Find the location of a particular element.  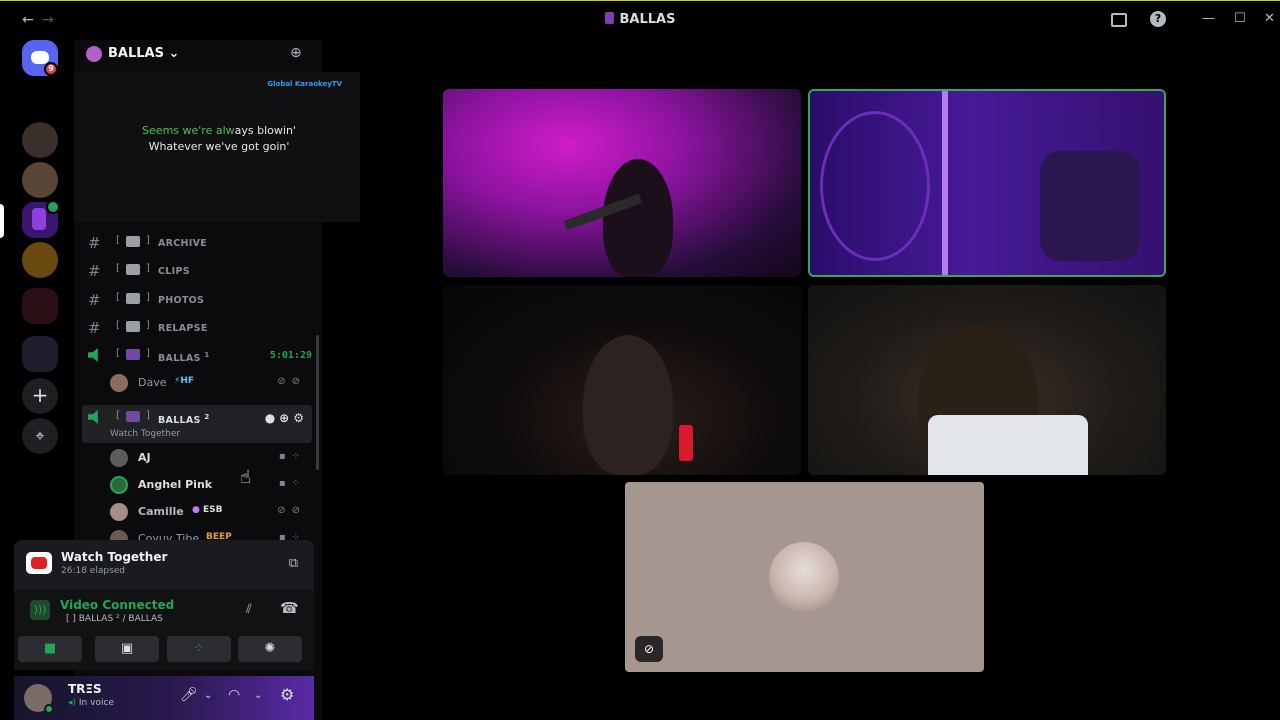

lyric-line-2: Whatever we've got goin' is located at coordinates (219, 146).